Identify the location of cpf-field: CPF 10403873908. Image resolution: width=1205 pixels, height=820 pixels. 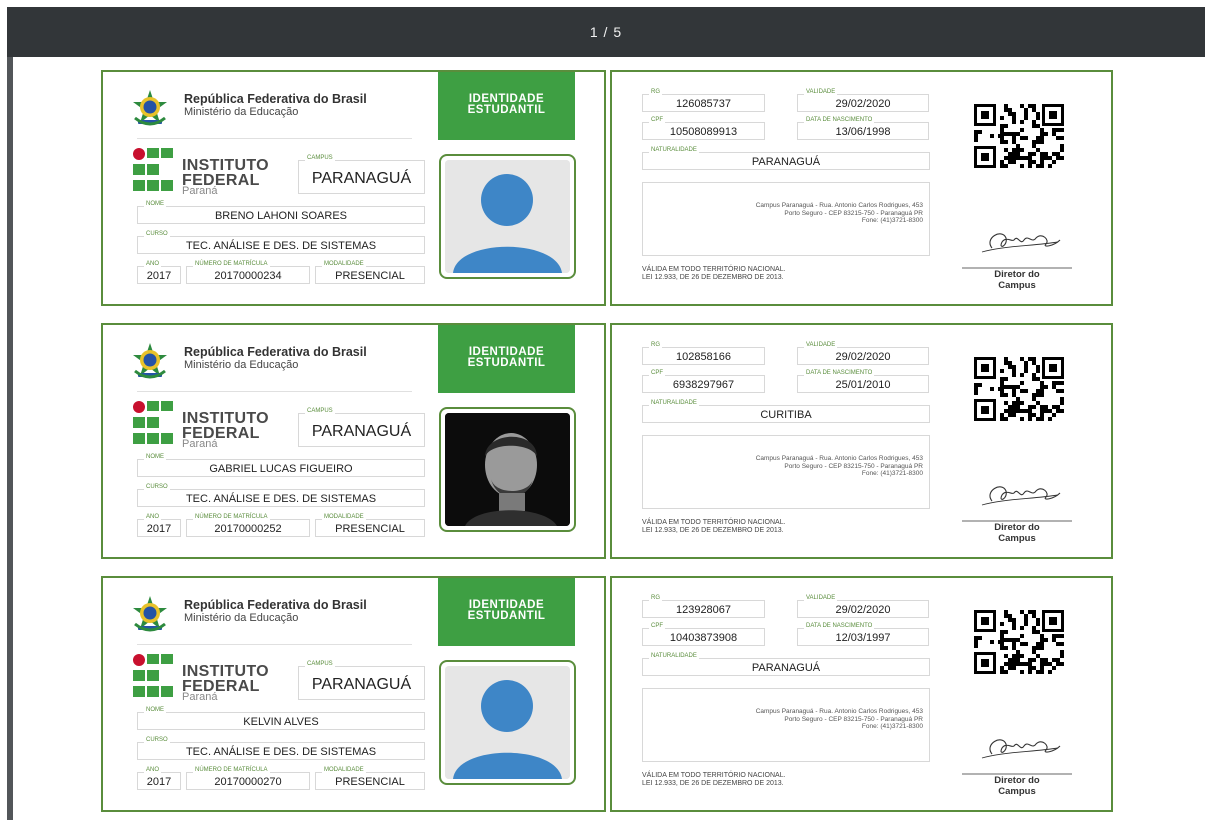
(703, 634).